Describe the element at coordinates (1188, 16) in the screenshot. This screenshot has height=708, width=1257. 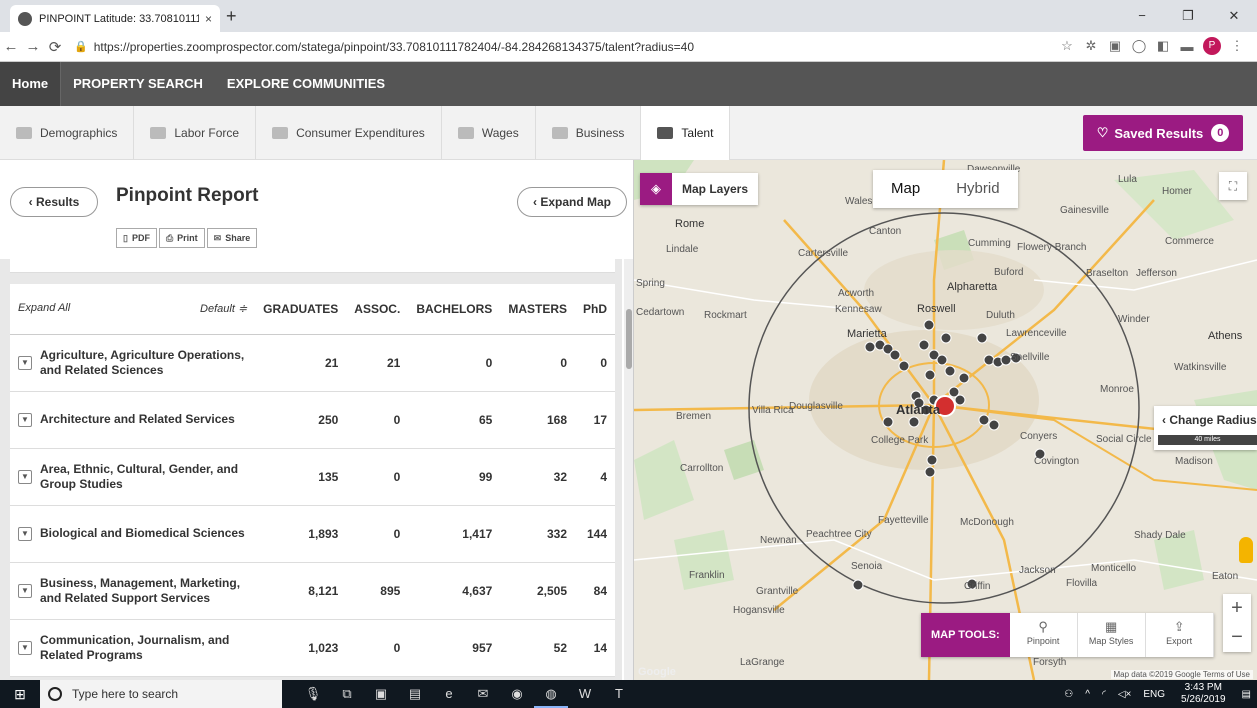
I see `restore-button: ❐` at that location.